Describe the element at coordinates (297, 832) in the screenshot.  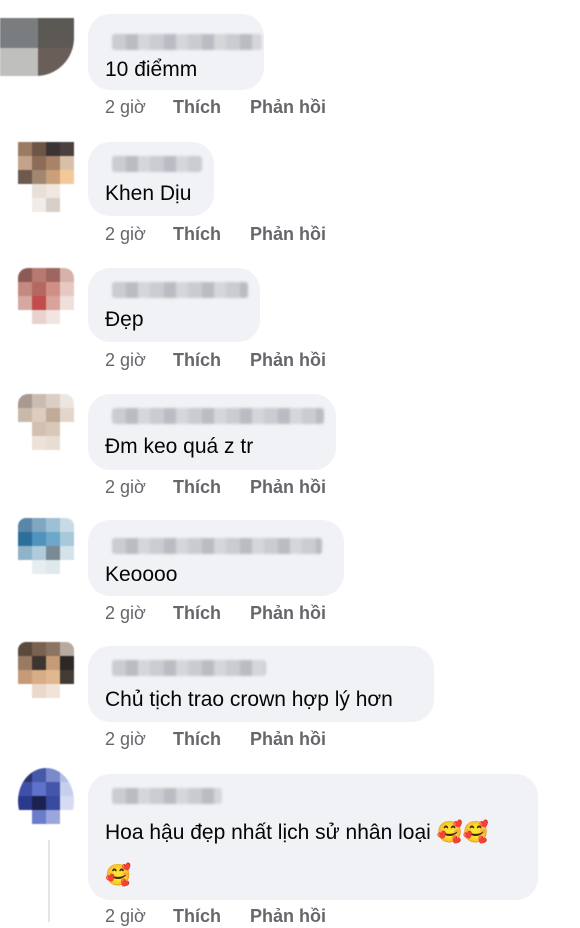
I see `comment-text: Hoa hậu đẹp nhất lịch sử nhân loại 🥰🥰` at that location.